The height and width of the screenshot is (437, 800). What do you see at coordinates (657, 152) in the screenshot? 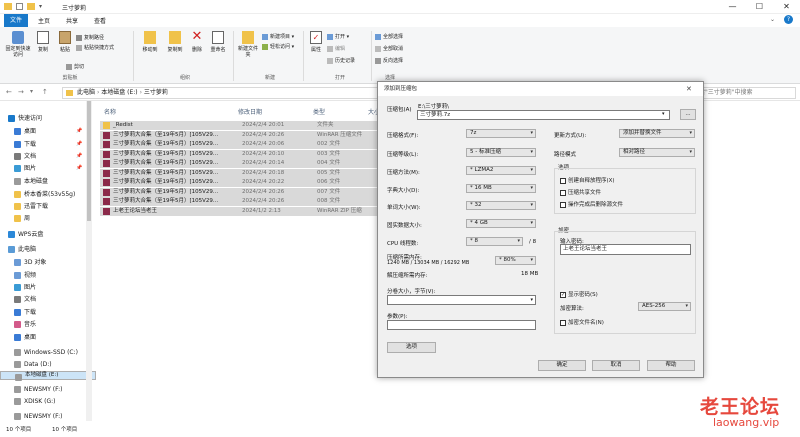
I see `path-mode-select: 相对路径 ▾` at bounding box center [657, 152].